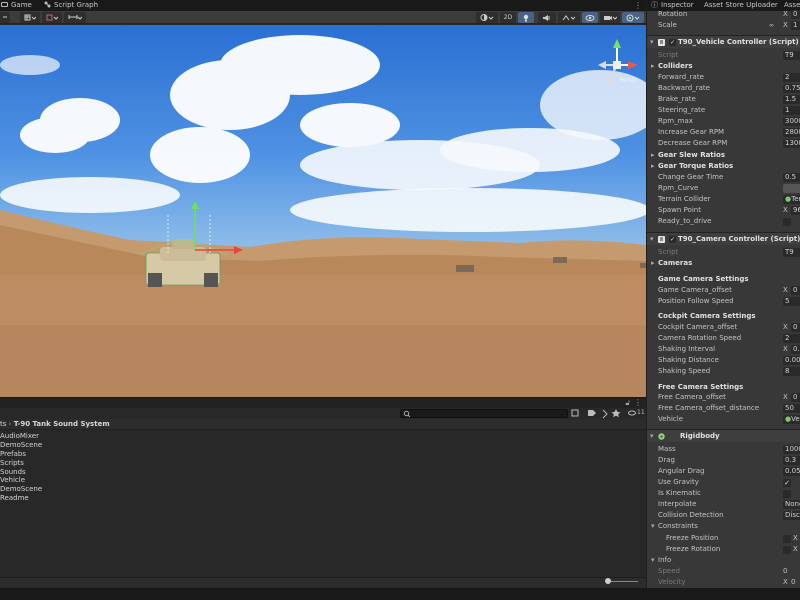 The height and width of the screenshot is (600, 800). I want to click on rpm-max-field: 3000, so click(791, 121).